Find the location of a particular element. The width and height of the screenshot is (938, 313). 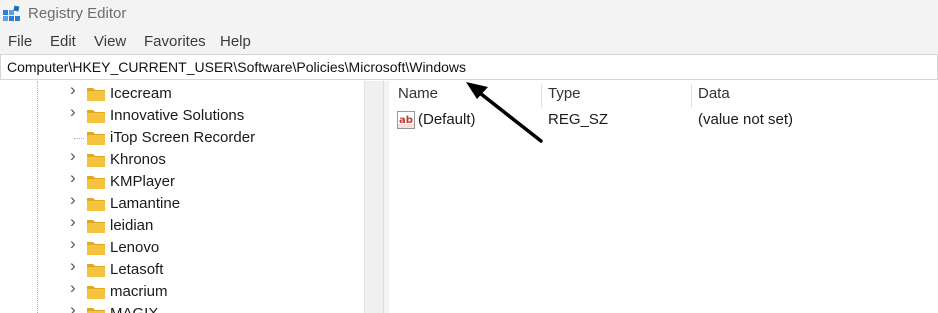

tree-item-label: MAGIX is located at coordinates (134, 309).